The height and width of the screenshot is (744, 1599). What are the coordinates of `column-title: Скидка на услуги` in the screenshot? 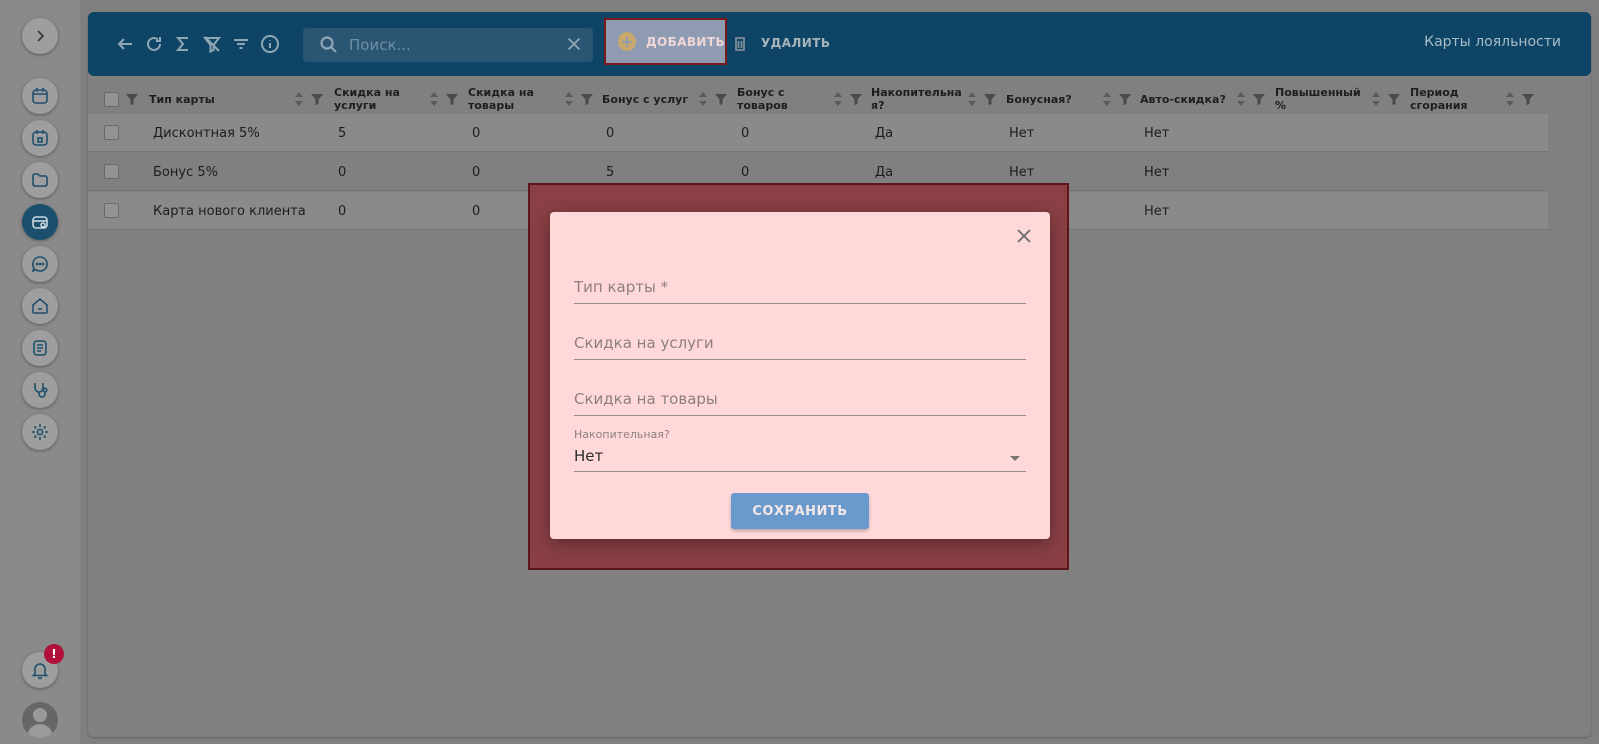 It's located at (367, 99).